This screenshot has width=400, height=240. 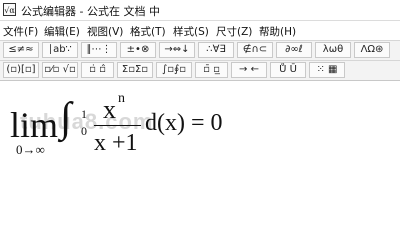 What do you see at coordinates (66, 118) in the screenshot?
I see `integral-sign: ∫` at bounding box center [66, 118].